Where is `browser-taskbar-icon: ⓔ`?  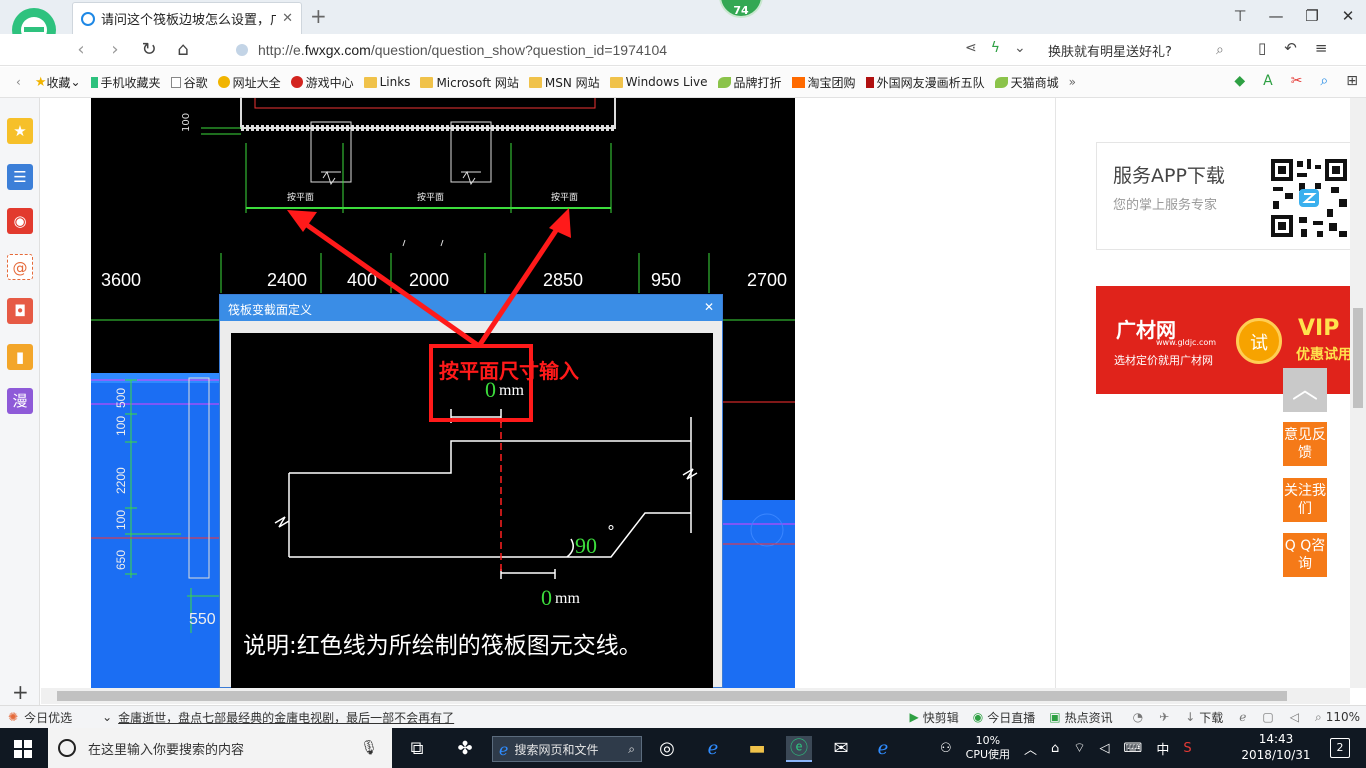 browser-taskbar-icon: ⓔ is located at coordinates (799, 749).